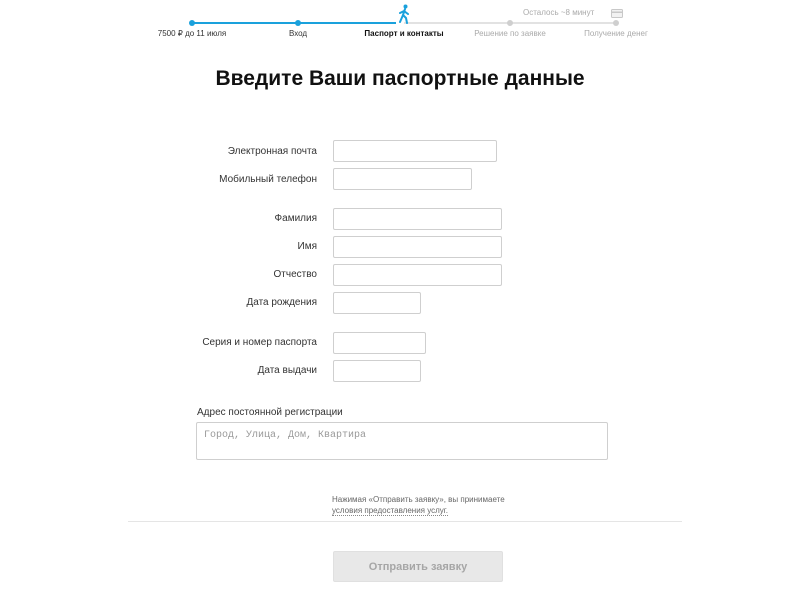  What do you see at coordinates (295, 218) in the screenshot?
I see `surname-label: Фамилия` at bounding box center [295, 218].